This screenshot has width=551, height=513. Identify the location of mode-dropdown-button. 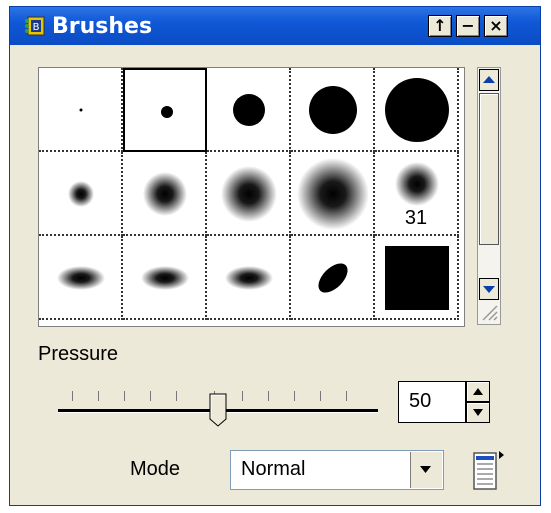
(426, 470).